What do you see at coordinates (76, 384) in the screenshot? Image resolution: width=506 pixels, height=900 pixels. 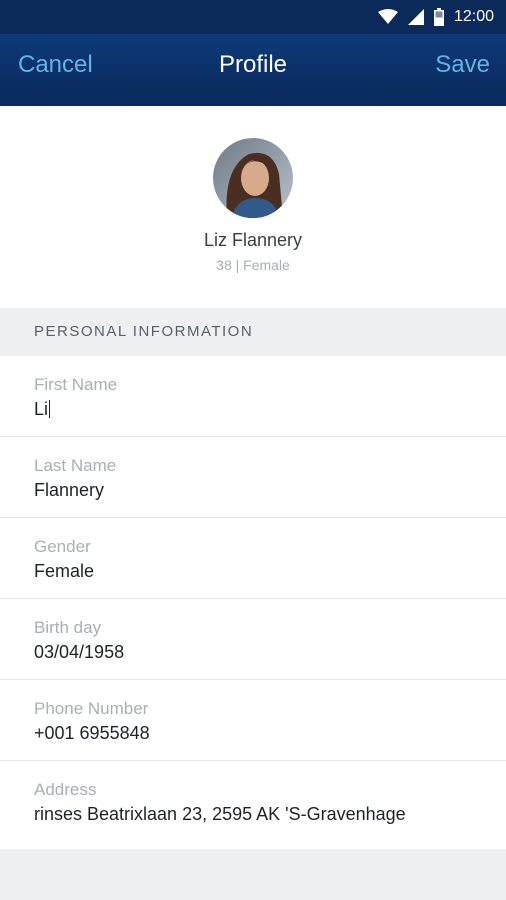 I see `first-name-label: First Name` at bounding box center [76, 384].